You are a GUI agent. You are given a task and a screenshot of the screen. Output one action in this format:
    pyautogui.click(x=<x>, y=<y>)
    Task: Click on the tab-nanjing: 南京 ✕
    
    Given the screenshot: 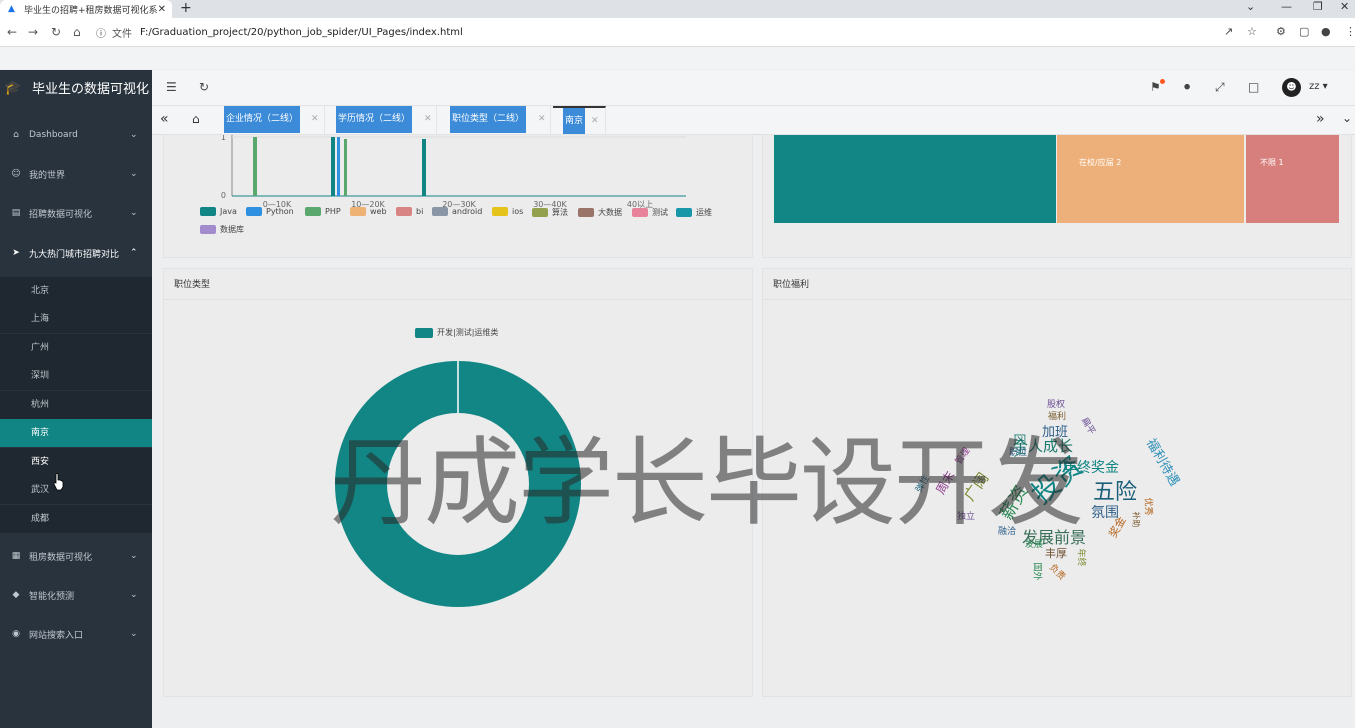 What is the action you would take?
    pyautogui.click(x=579, y=121)
    